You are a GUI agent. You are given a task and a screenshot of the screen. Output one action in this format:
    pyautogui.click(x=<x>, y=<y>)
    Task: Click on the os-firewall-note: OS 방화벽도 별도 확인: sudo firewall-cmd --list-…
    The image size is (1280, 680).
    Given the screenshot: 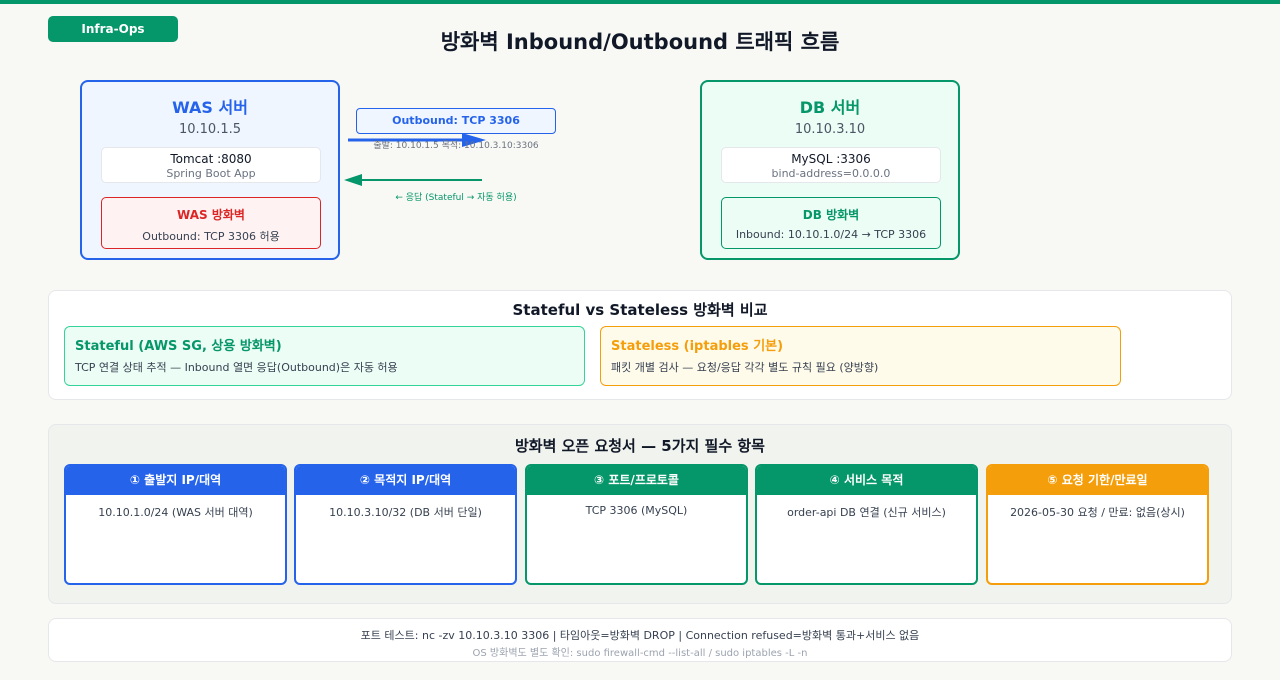 What is the action you would take?
    pyautogui.click(x=640, y=653)
    